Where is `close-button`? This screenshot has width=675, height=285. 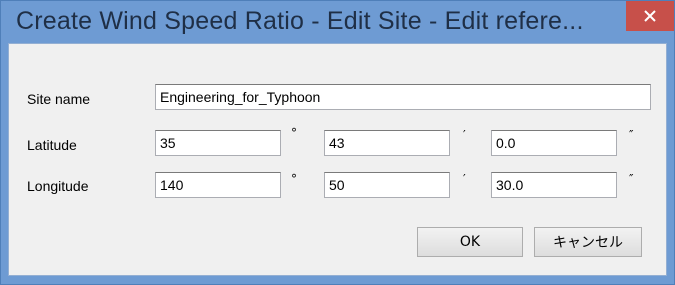
close-button is located at coordinates (650, 16).